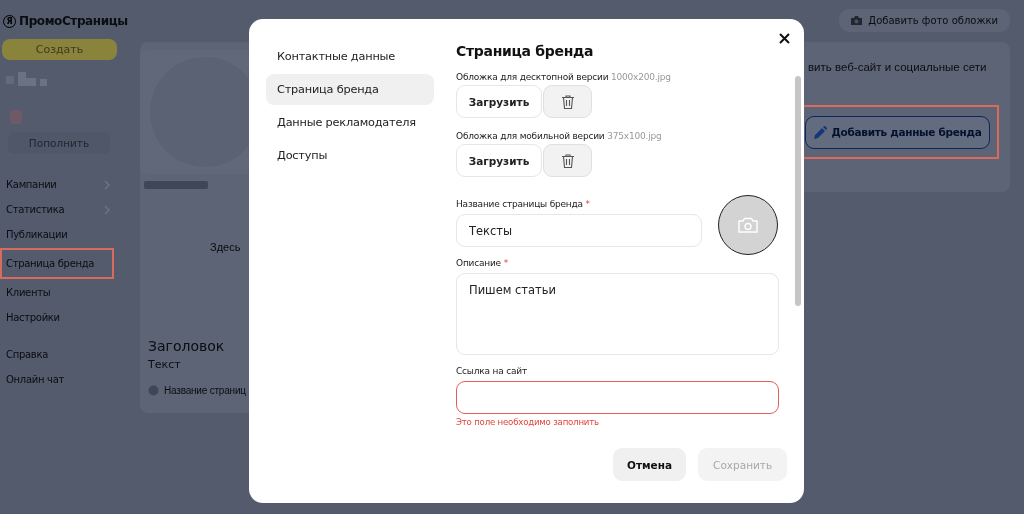 The height and width of the screenshot is (514, 1024). Describe the element at coordinates (153, 390) in the screenshot. I see `page-icon` at that location.